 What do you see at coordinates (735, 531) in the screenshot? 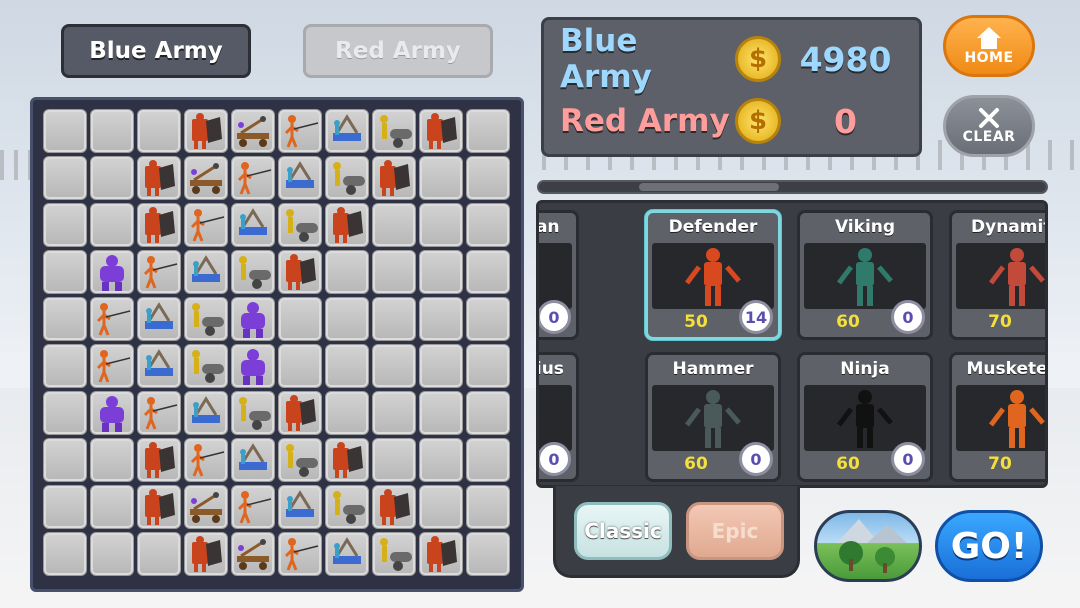
I see `tab-epic: Epic` at bounding box center [735, 531].